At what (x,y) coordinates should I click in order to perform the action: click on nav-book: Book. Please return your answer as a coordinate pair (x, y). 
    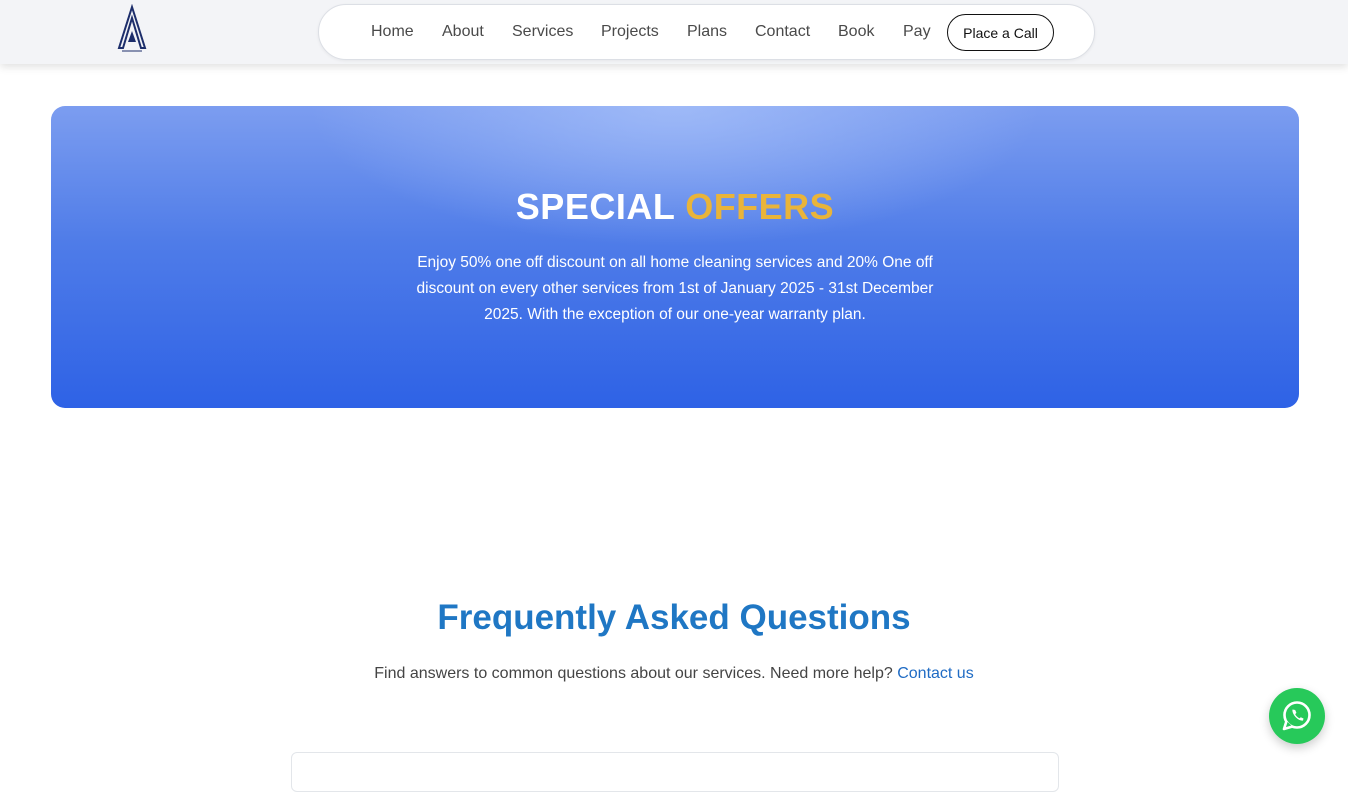
    Looking at the image, I should click on (856, 33).